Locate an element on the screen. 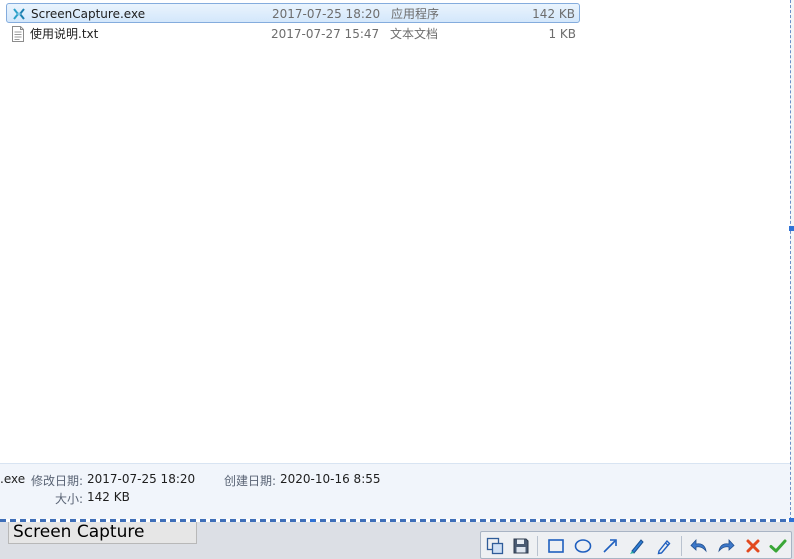 The width and height of the screenshot is (794, 559). capture-toolbar is located at coordinates (636, 545).